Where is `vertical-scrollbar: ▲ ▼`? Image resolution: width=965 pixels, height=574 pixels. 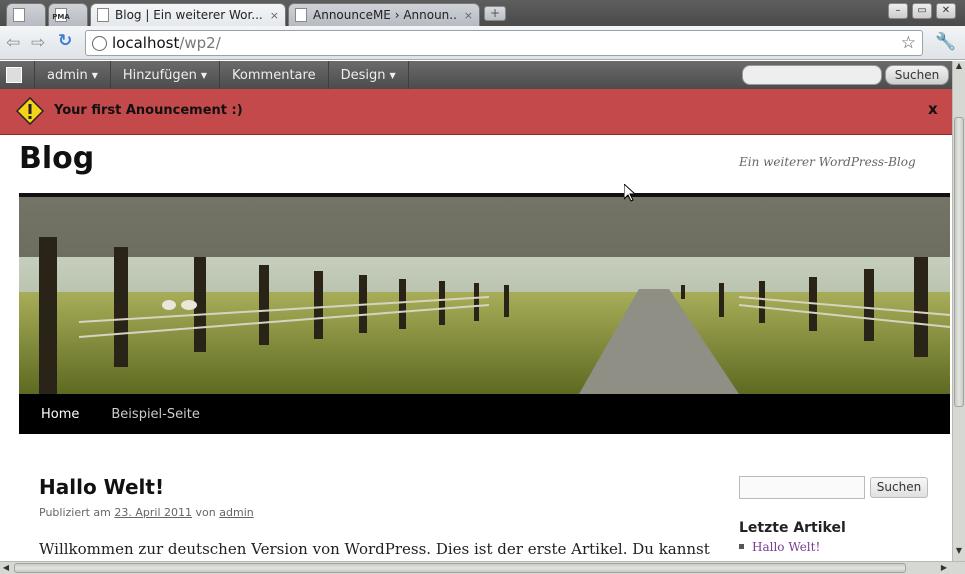 vertical-scrollbar: ▲ ▼ is located at coordinates (958, 311).